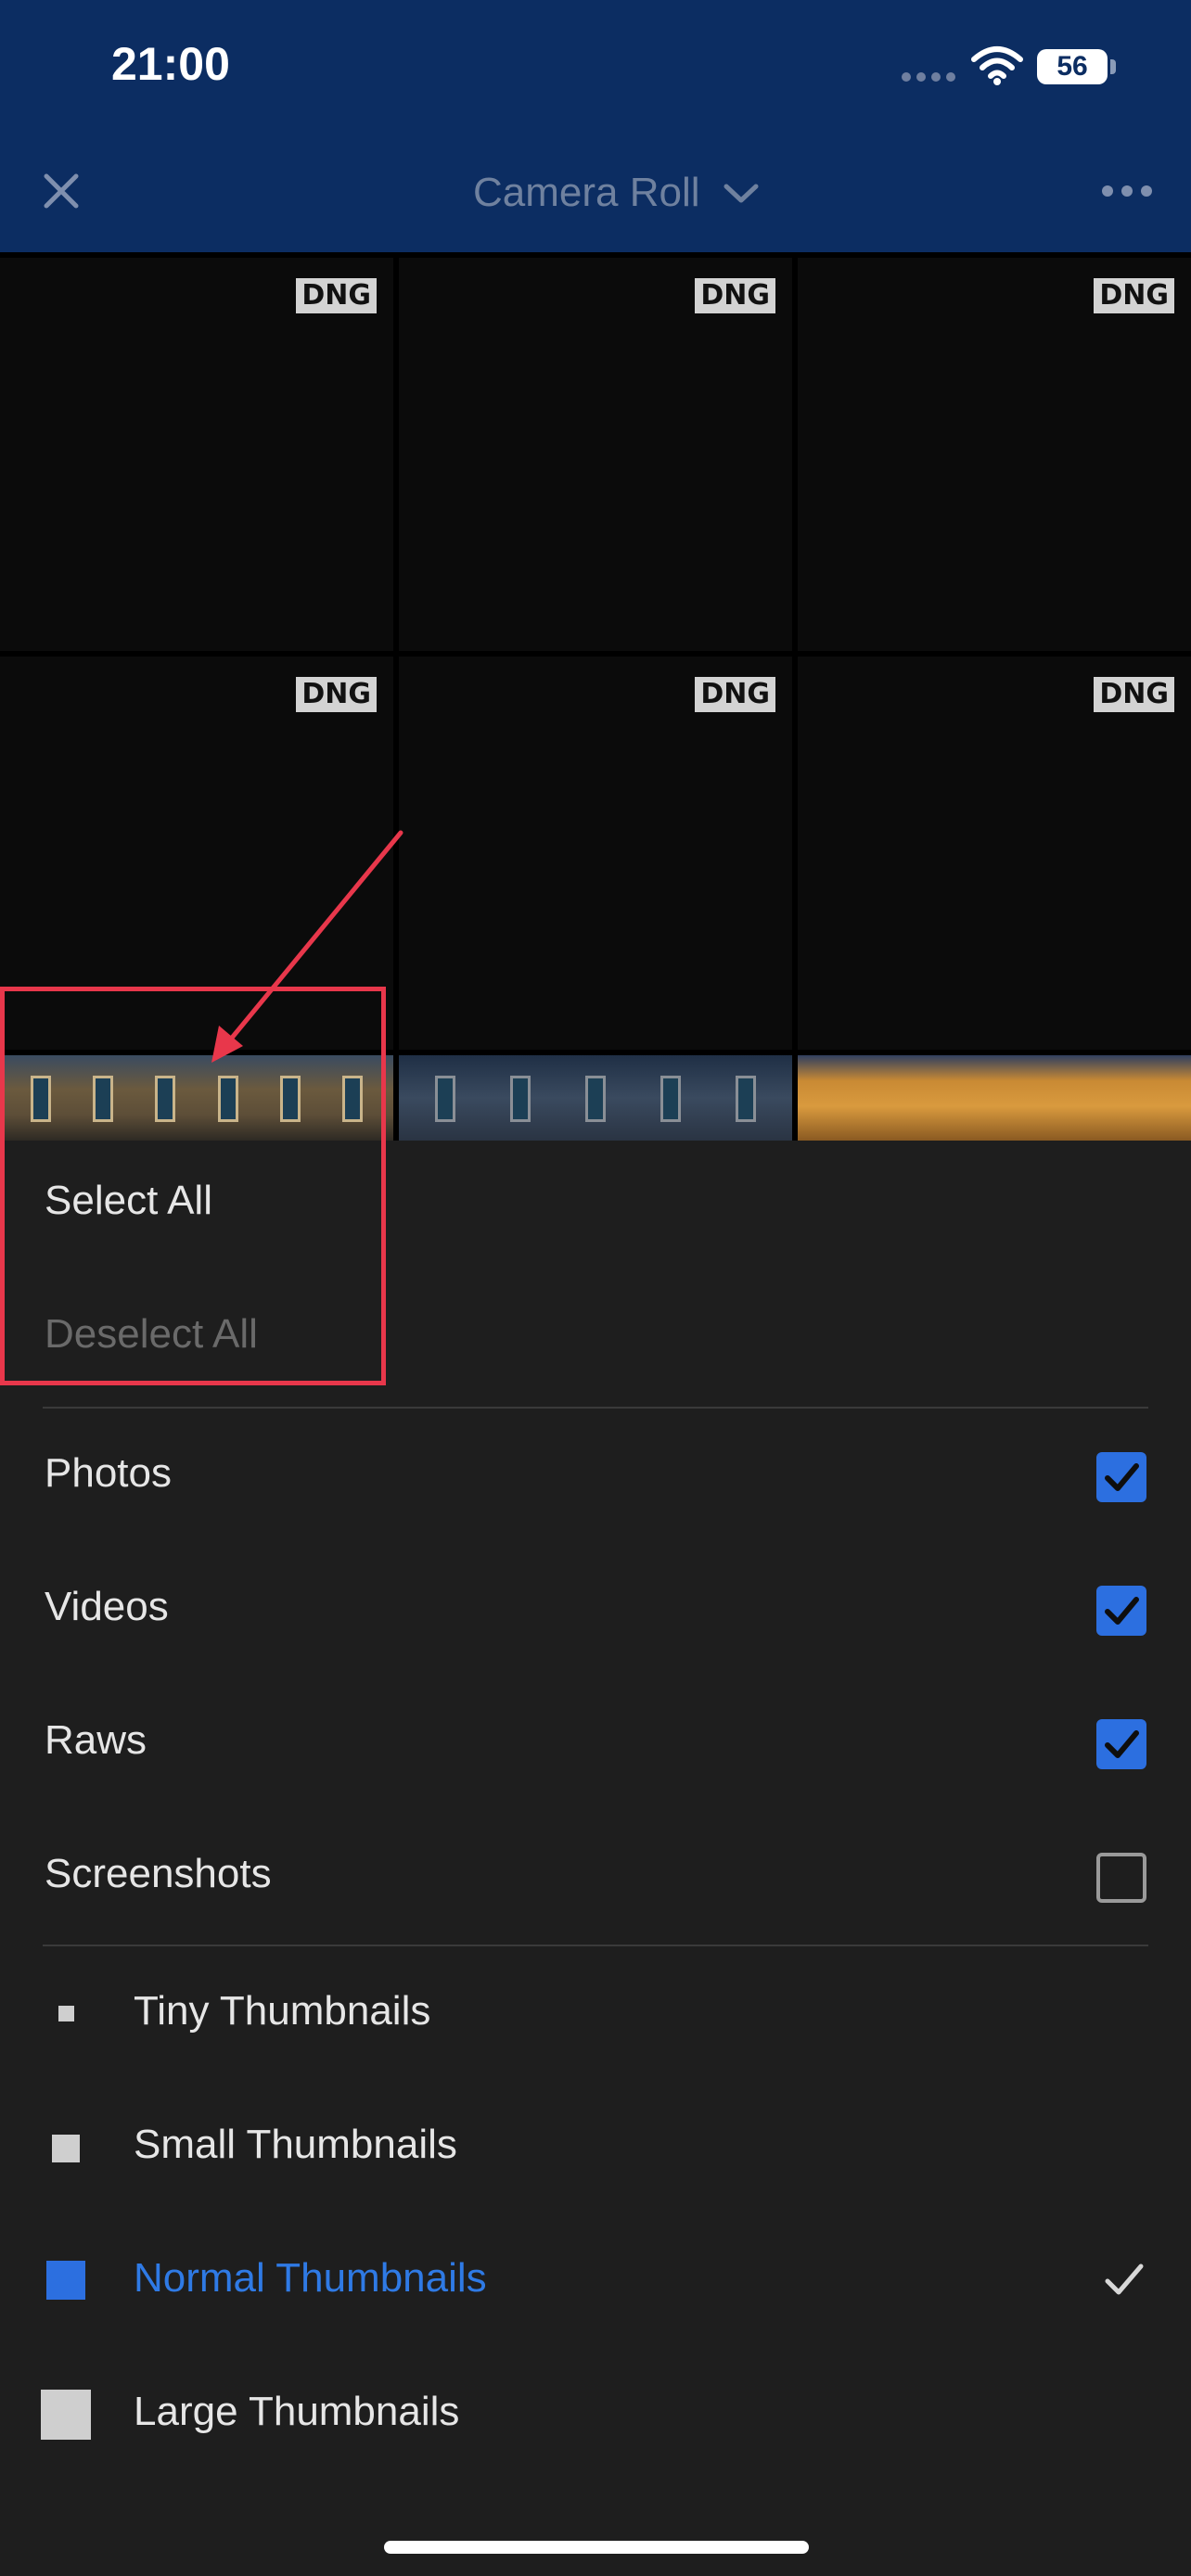 The image size is (1191, 2576). I want to click on raws-checkbox, so click(1121, 1744).